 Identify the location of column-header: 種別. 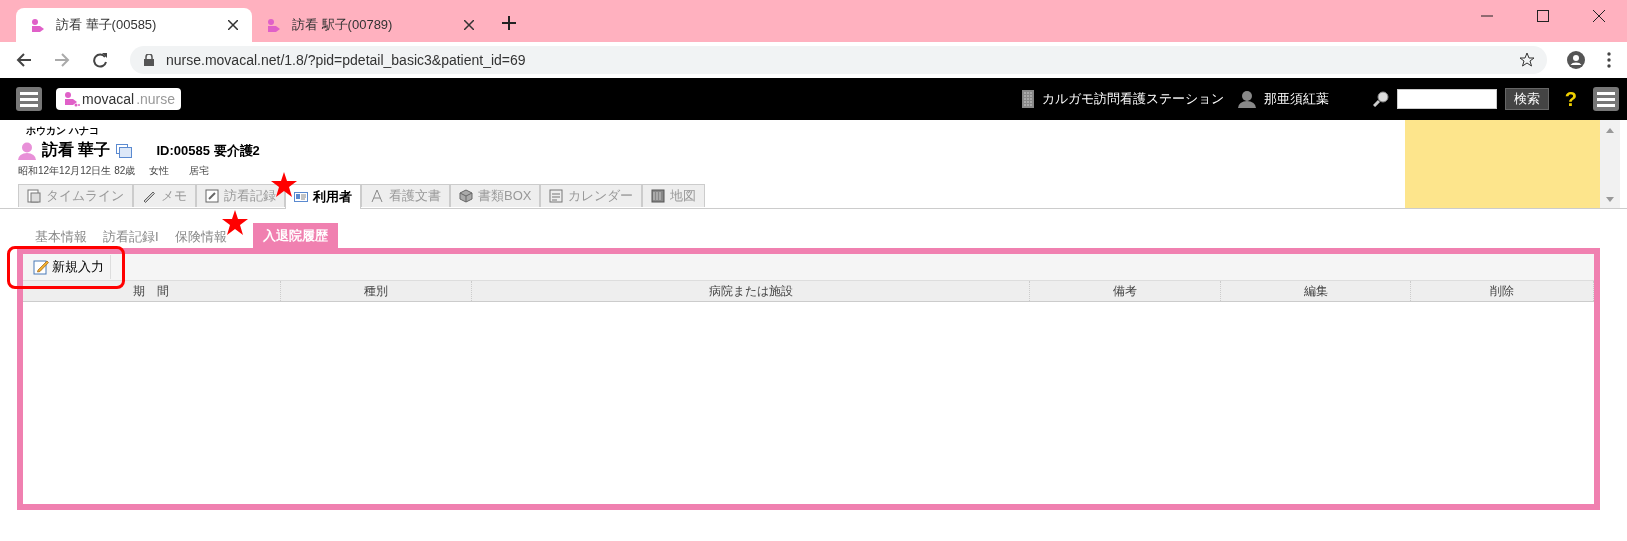
(376, 291).